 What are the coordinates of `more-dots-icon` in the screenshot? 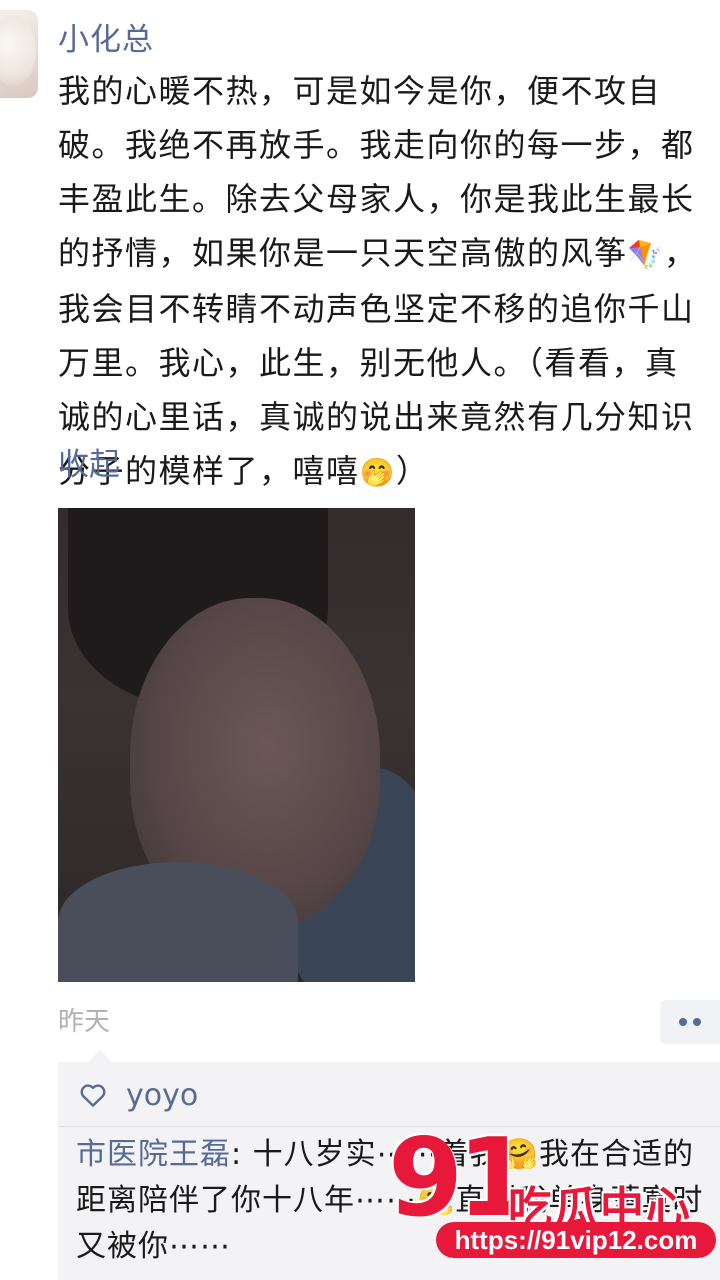 It's located at (683, 1022).